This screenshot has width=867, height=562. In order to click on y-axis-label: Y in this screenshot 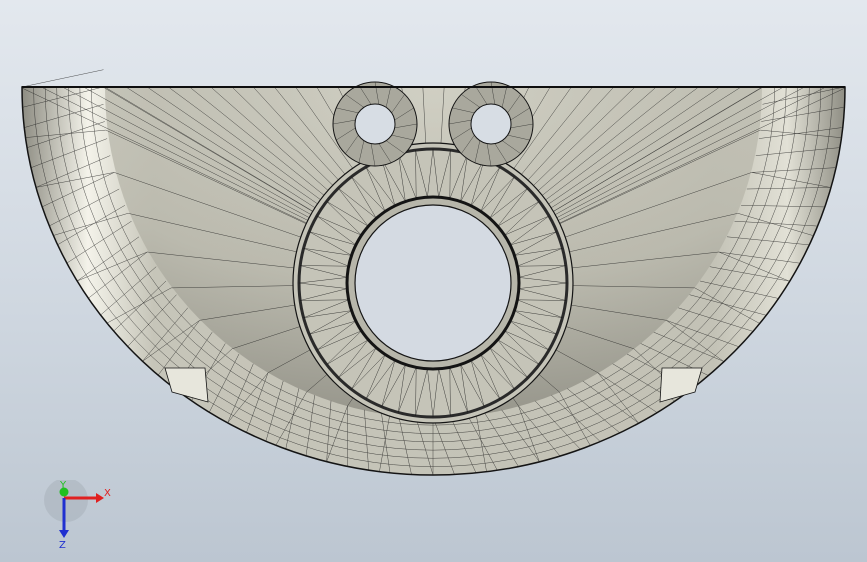, I will do `click(63, 485)`.